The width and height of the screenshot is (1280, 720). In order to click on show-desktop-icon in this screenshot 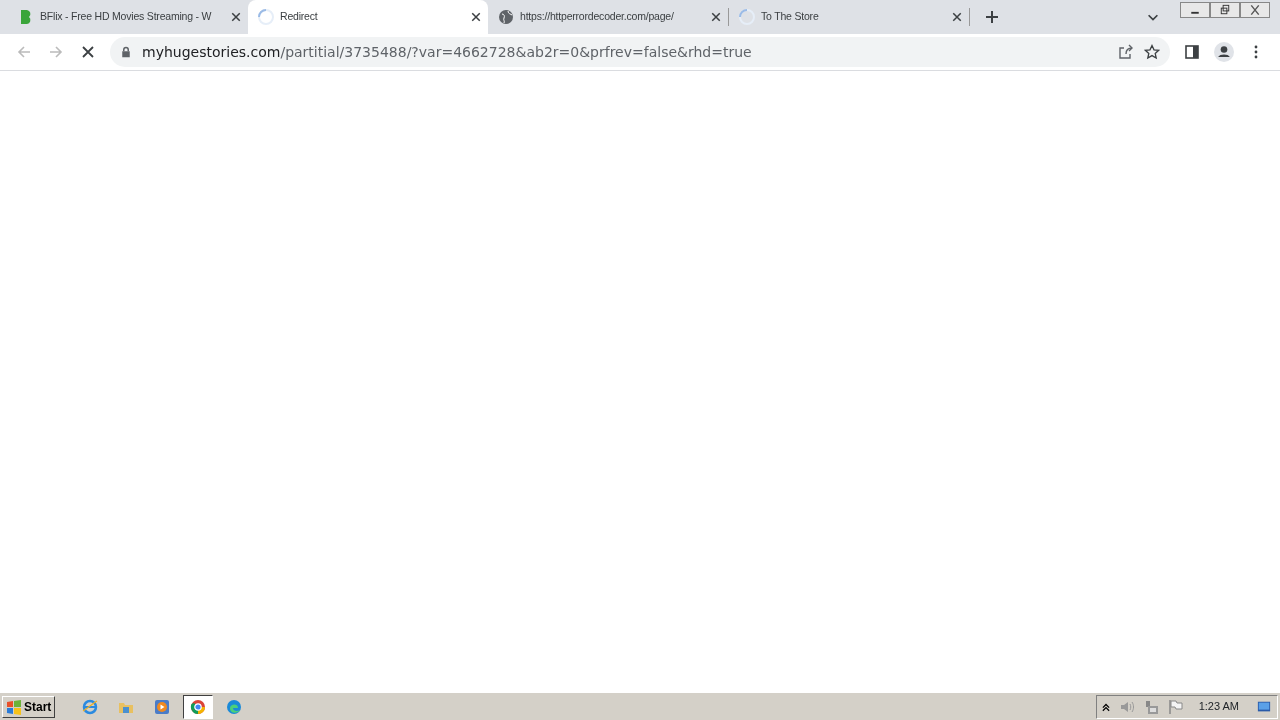, I will do `click(1264, 706)`.